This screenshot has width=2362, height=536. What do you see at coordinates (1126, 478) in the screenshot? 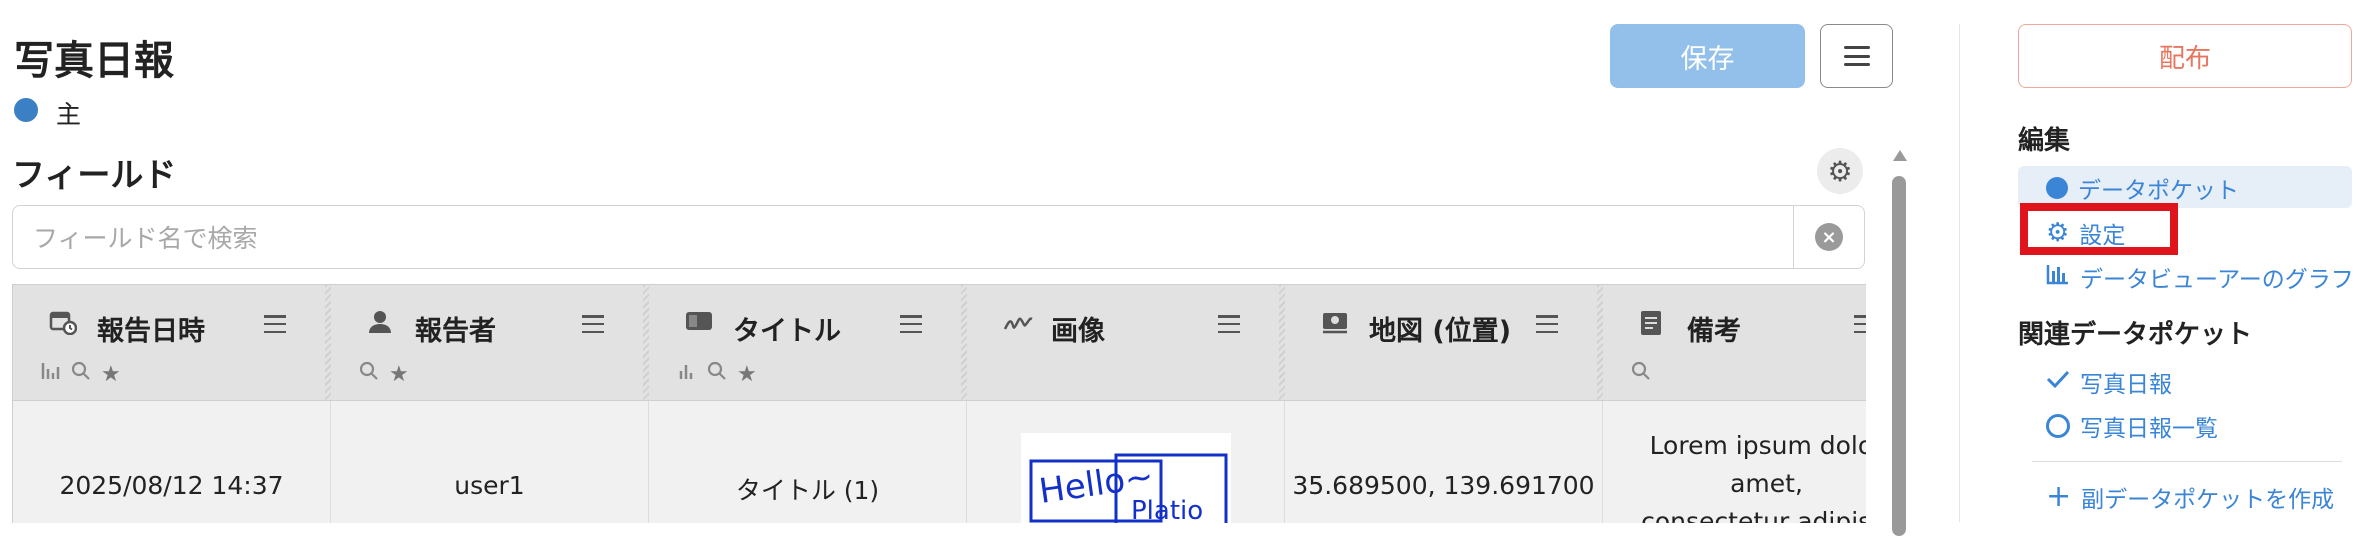
I see `handwriting-image: Hello~ Platio` at bounding box center [1126, 478].